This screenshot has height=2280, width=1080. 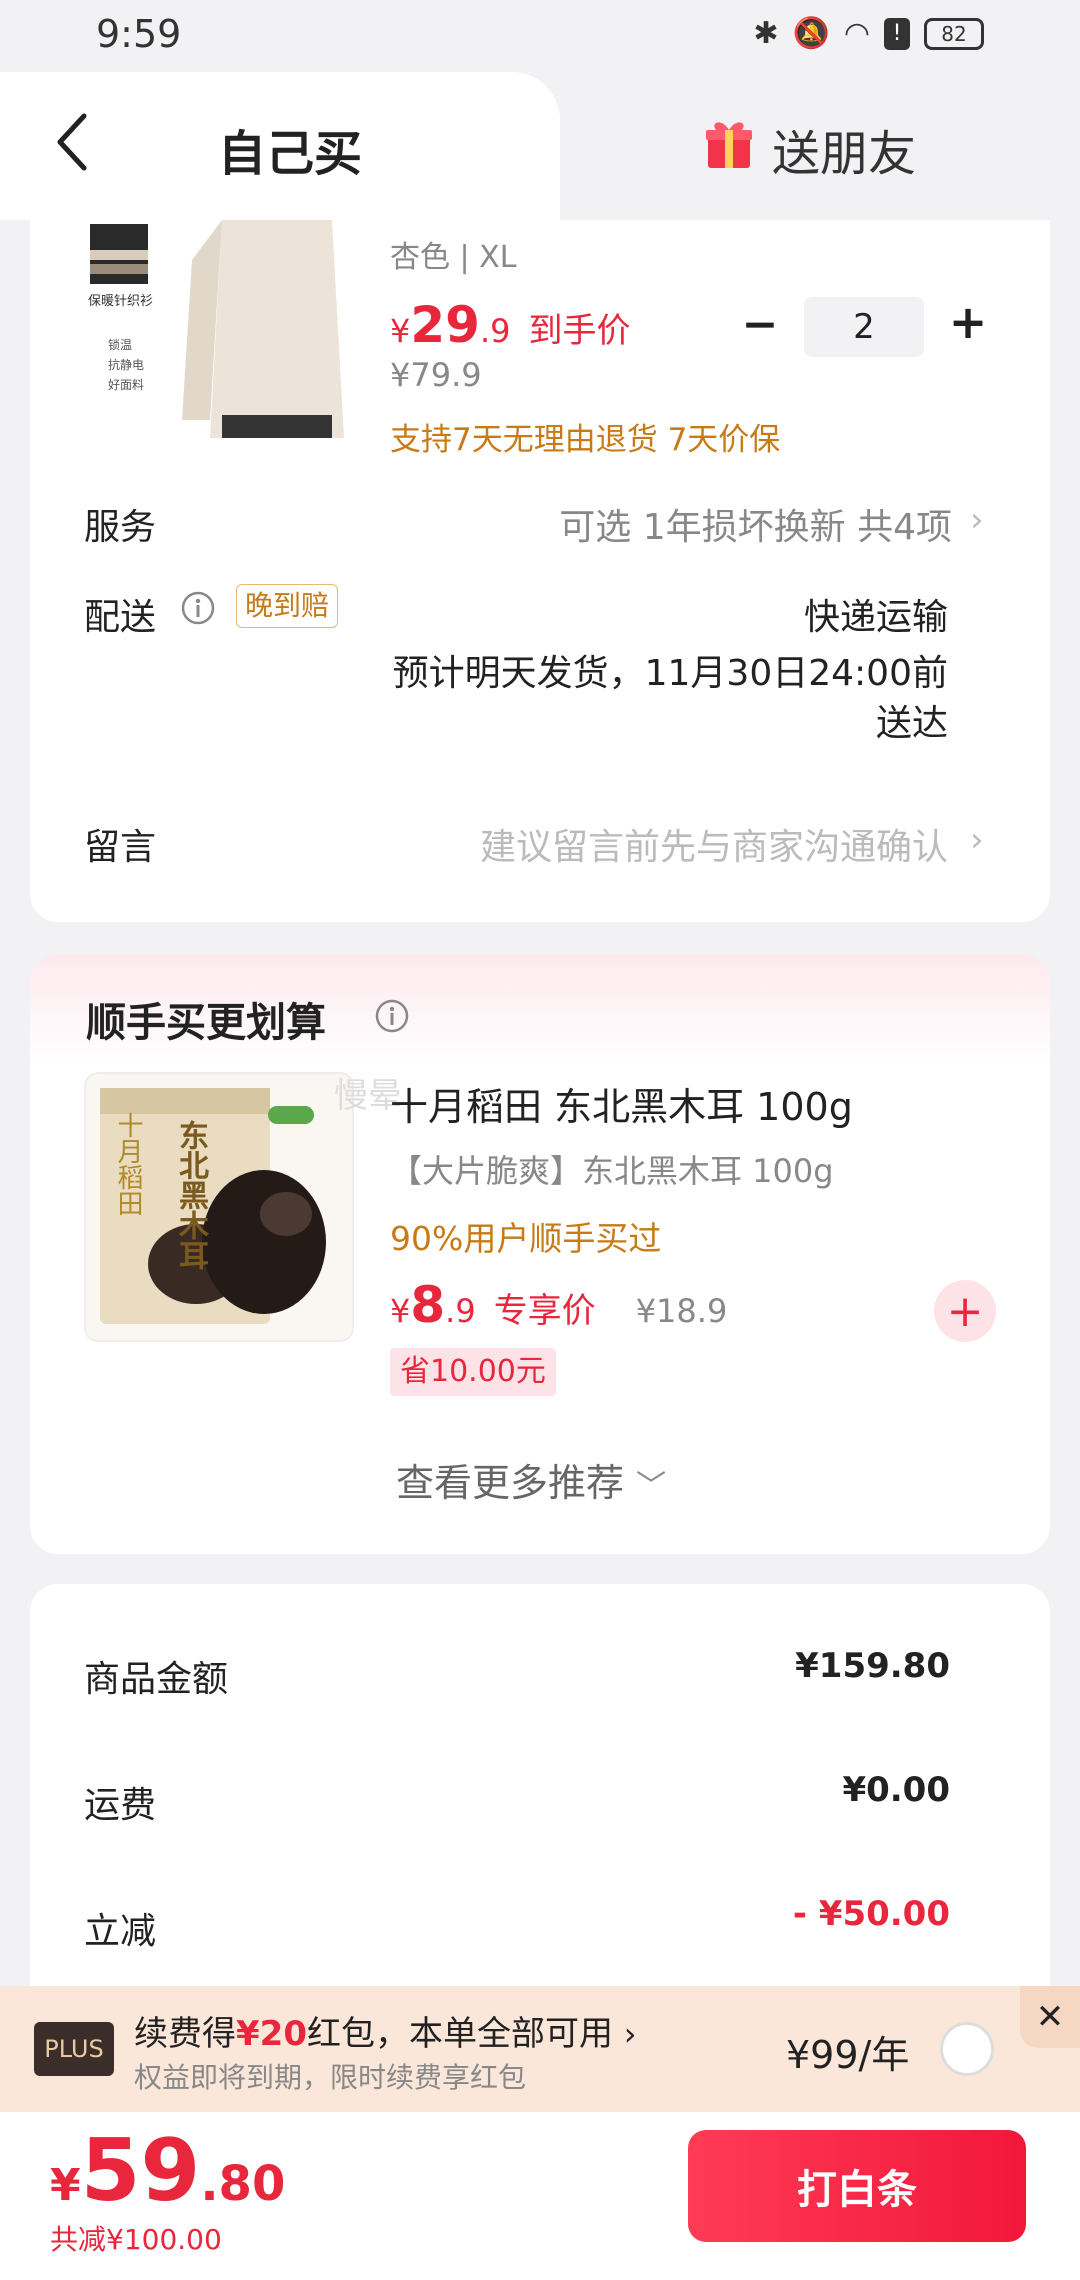 What do you see at coordinates (579, 331) in the screenshot?
I see `price-tag: 到手价` at bounding box center [579, 331].